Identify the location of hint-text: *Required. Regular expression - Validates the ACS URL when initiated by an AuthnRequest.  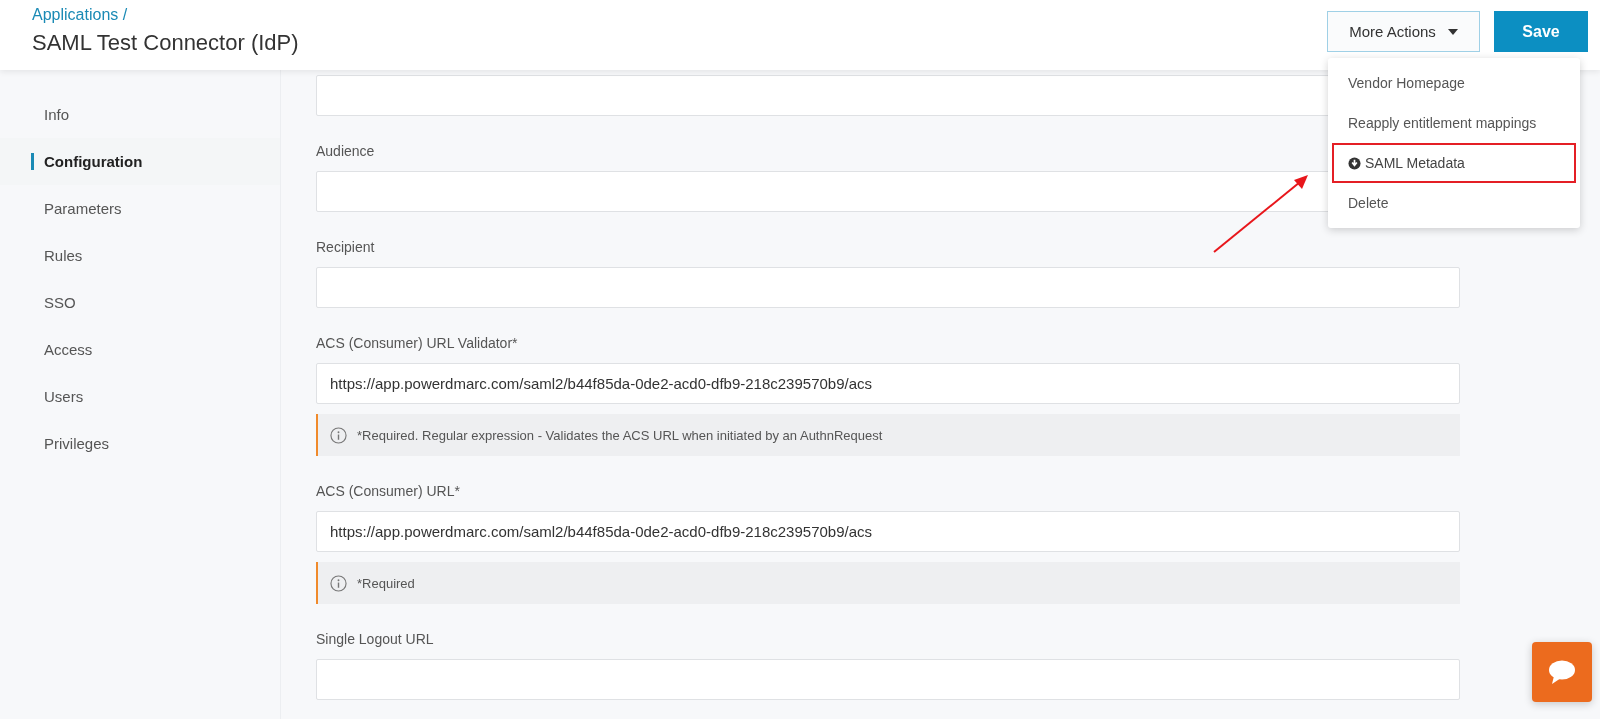
(620, 435).